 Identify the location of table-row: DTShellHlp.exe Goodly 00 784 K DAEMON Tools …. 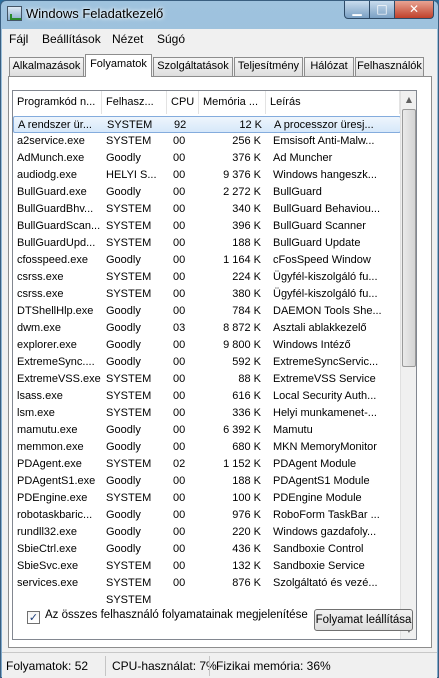
(207, 311).